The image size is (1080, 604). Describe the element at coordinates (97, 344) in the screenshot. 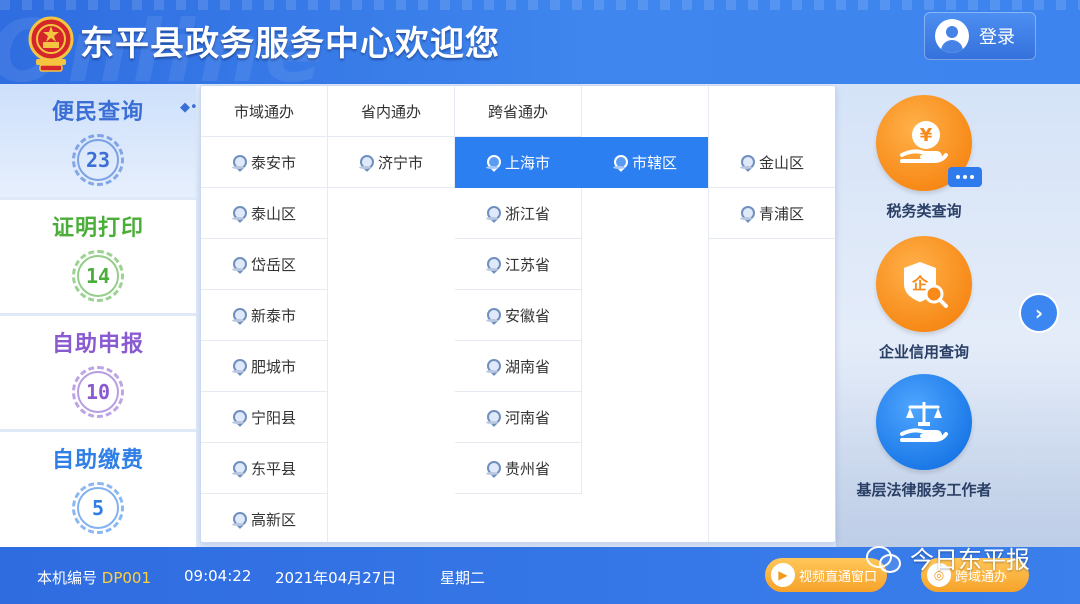

I see `menu-item-label: 自助申报` at that location.